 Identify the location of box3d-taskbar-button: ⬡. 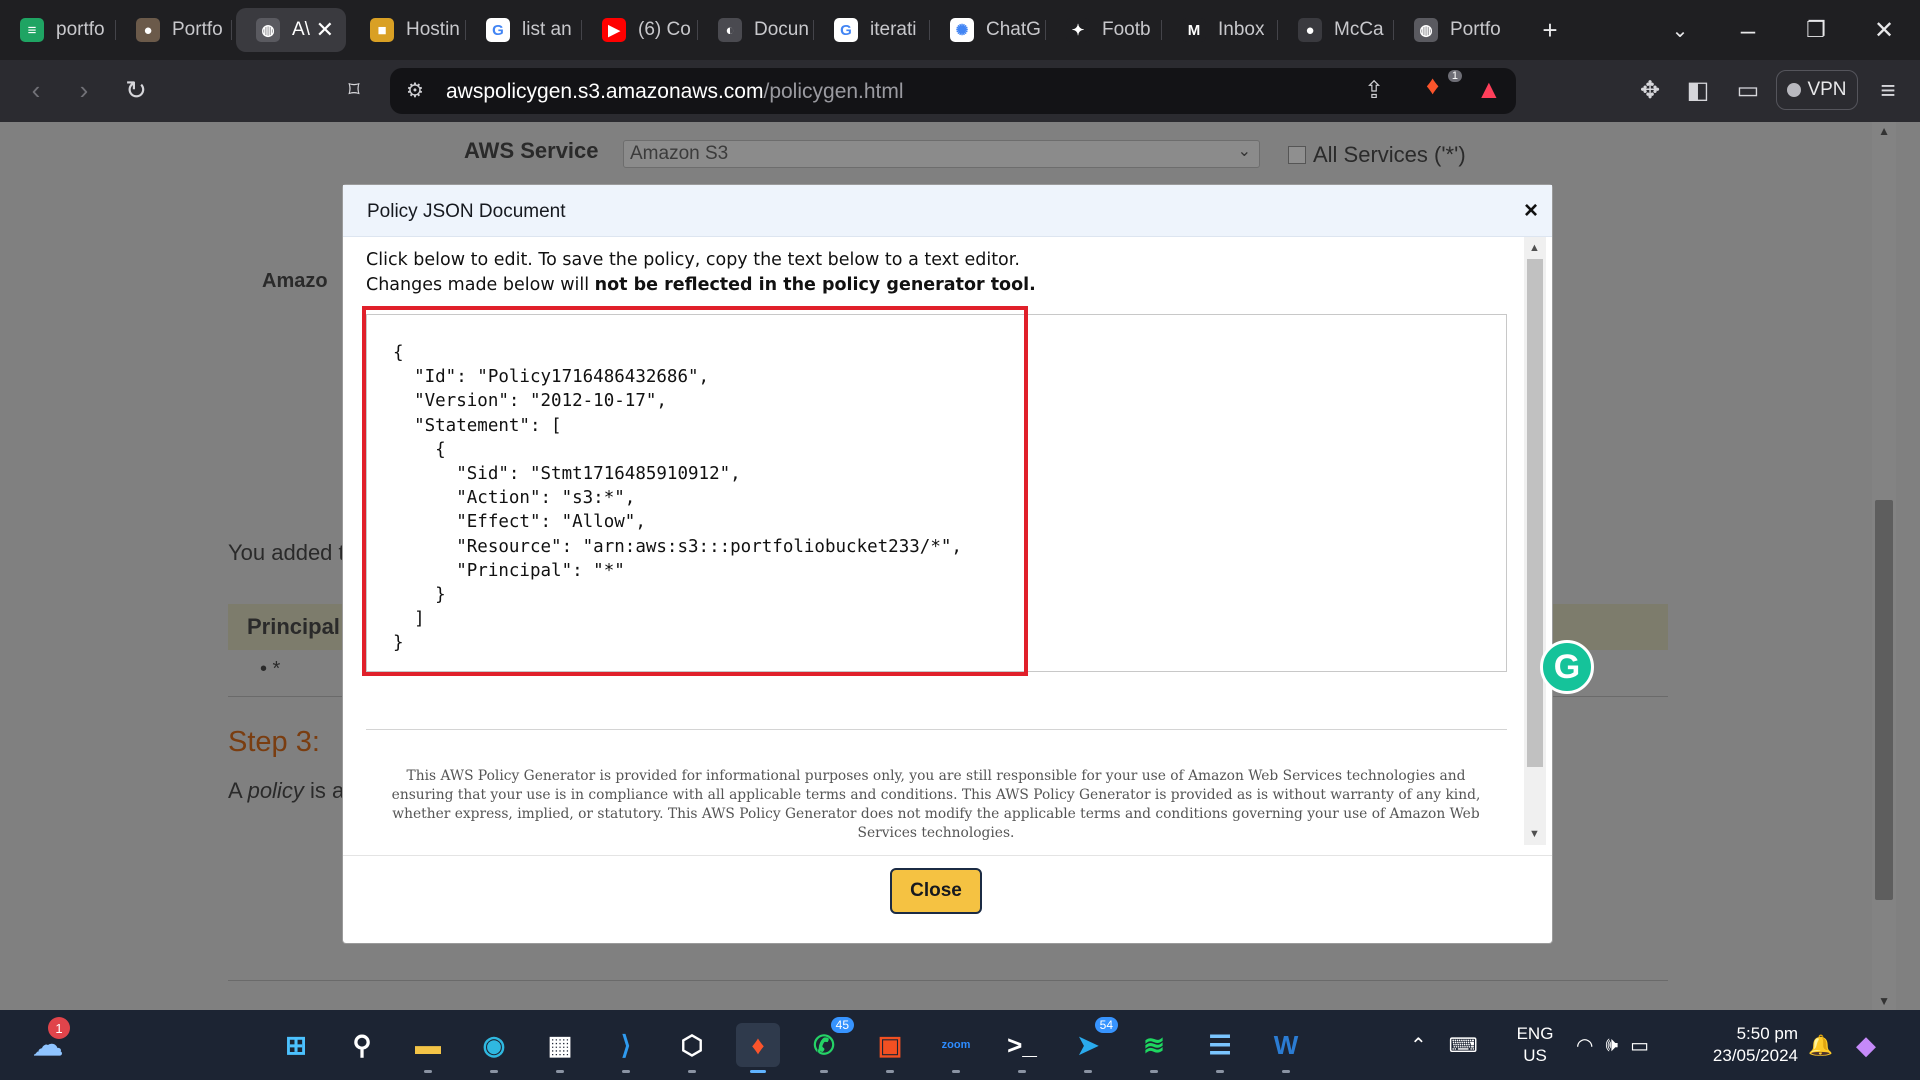
(692, 1048).